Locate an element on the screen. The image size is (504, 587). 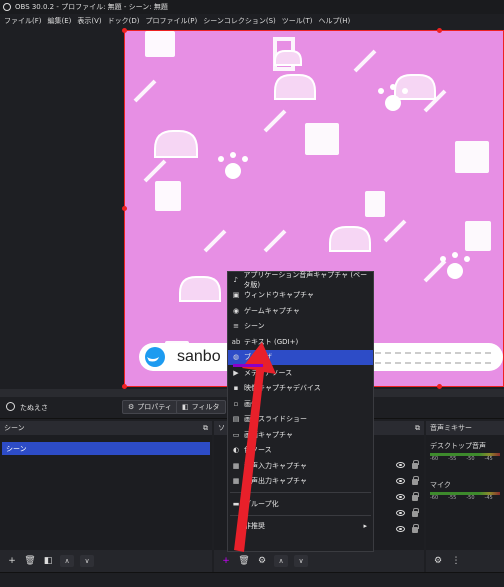
menu-item-game-capture: ◉ ゲームキャプチャ is located at coordinates (300, 311).